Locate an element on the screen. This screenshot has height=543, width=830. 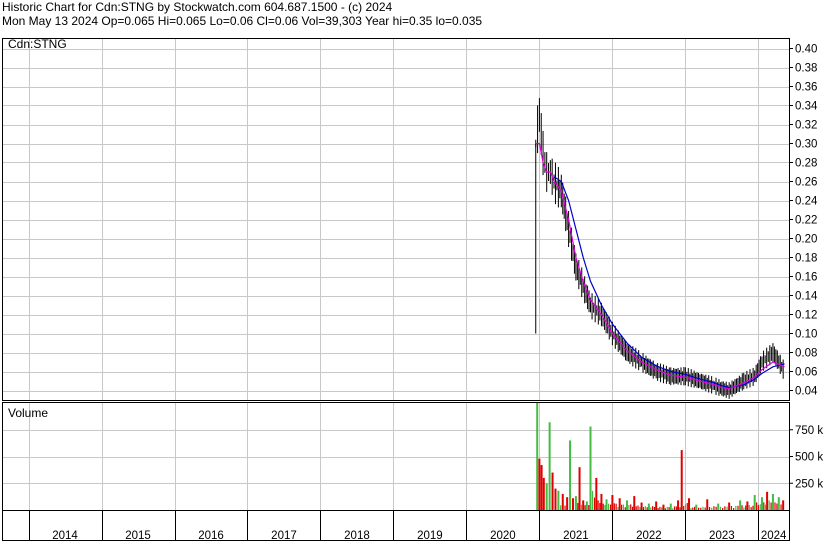
price-tick-label: 0.40 is located at coordinates (806, 50).